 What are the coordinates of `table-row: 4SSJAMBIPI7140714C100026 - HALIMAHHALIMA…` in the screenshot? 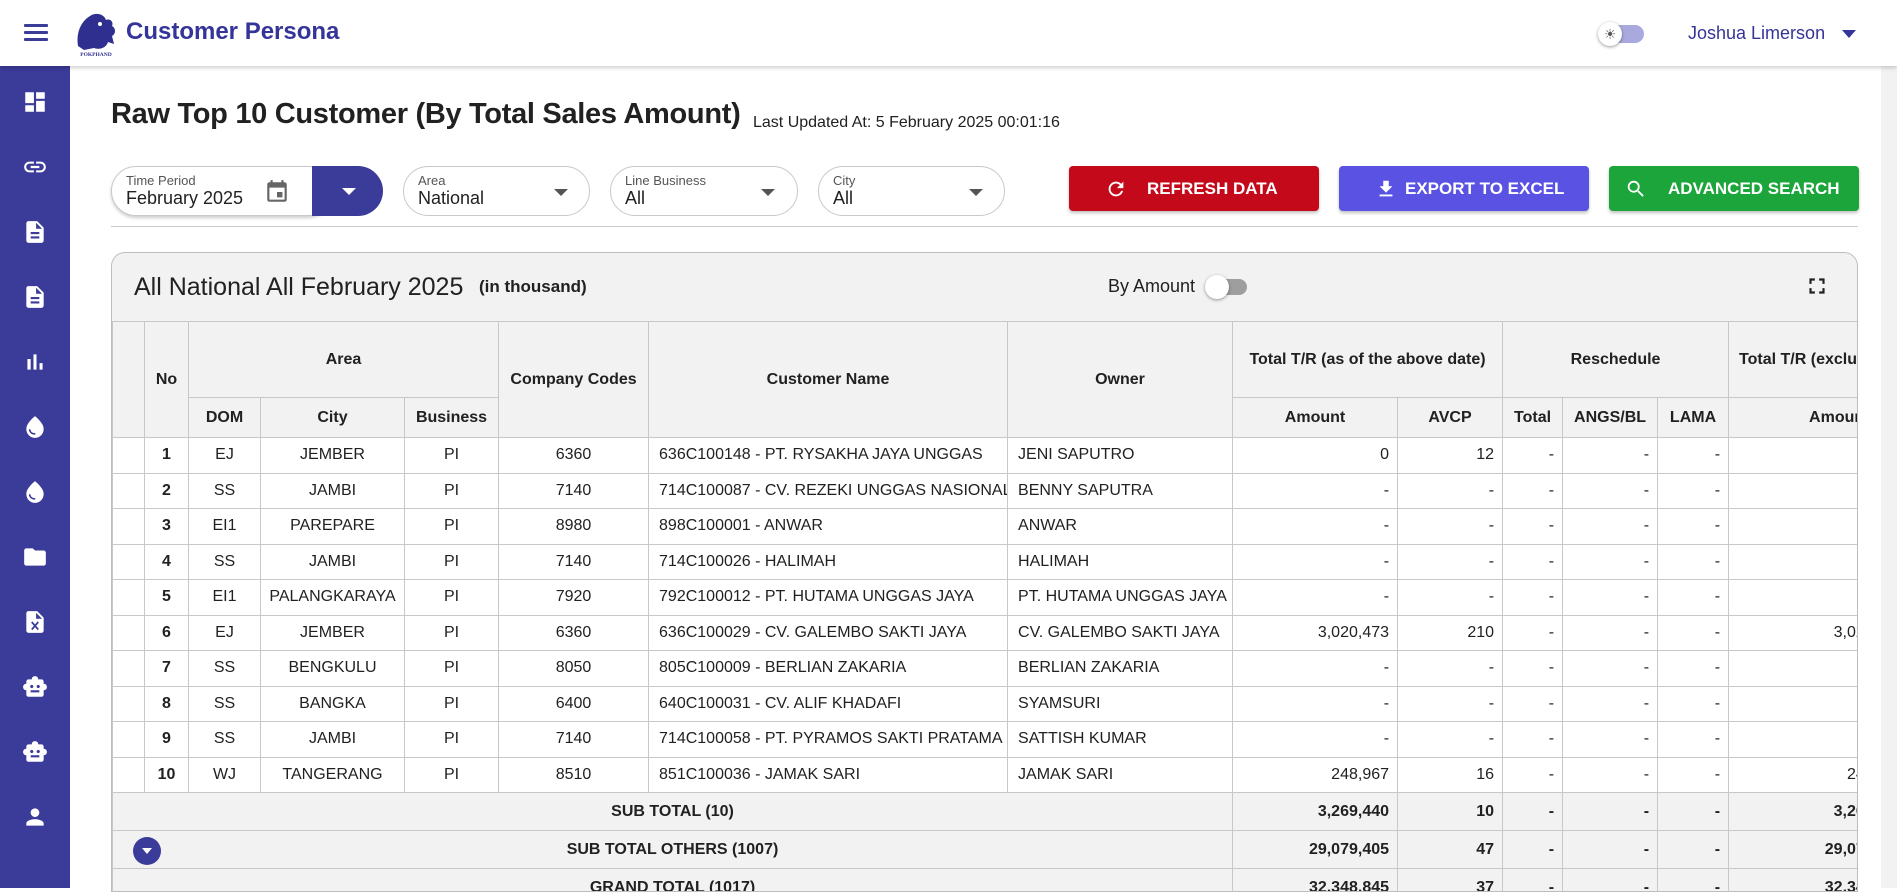 It's located at (986, 562).